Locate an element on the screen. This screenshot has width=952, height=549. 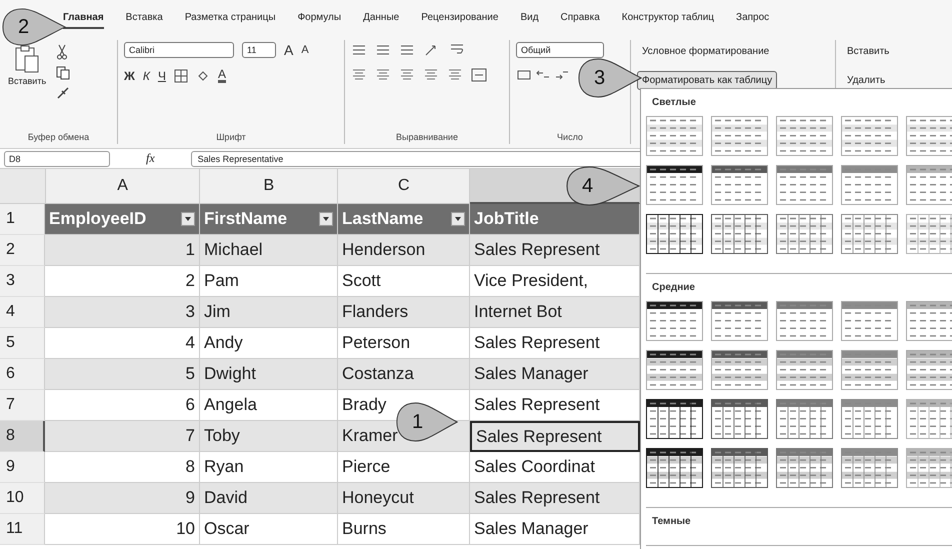
section-title: Темные is located at coordinates (671, 522).